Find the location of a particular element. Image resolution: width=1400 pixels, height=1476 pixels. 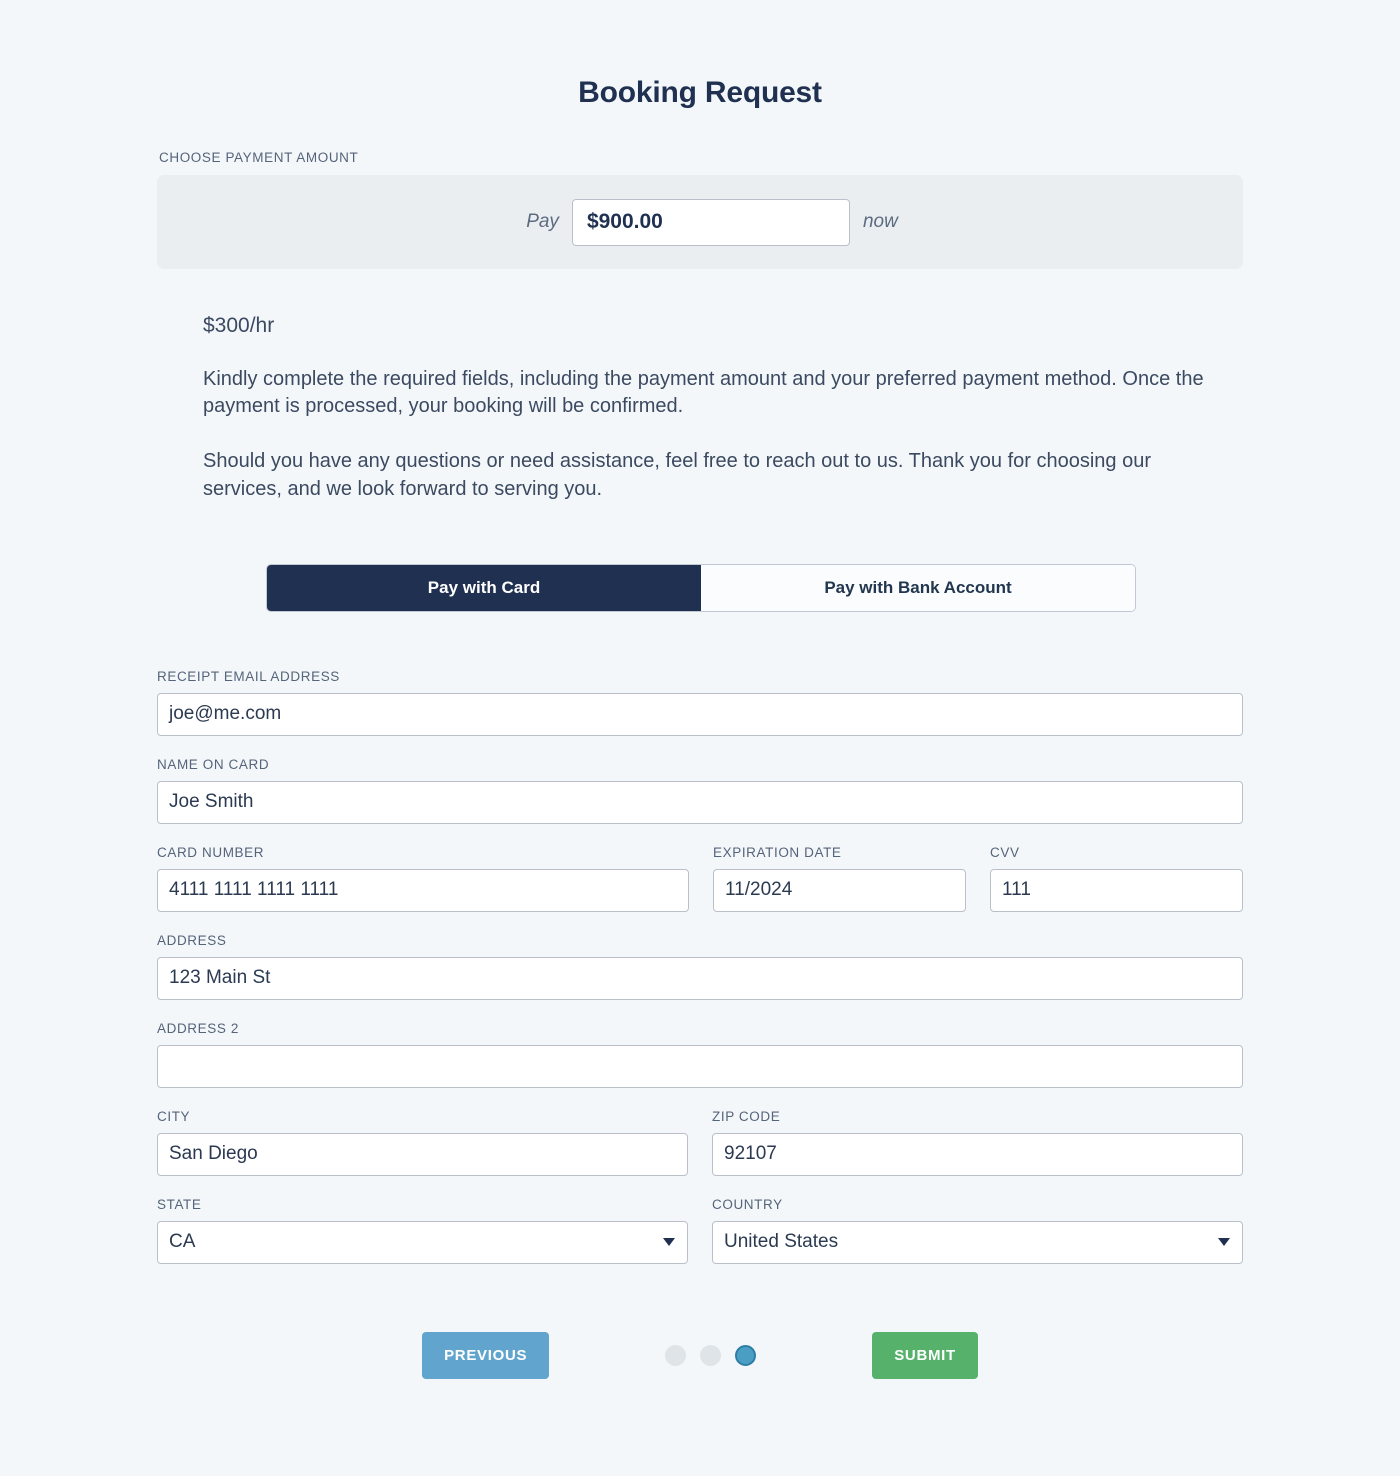

choose-payment-amount-label: CHOOSE PAYMENT AMOUNT is located at coordinates (259, 157).